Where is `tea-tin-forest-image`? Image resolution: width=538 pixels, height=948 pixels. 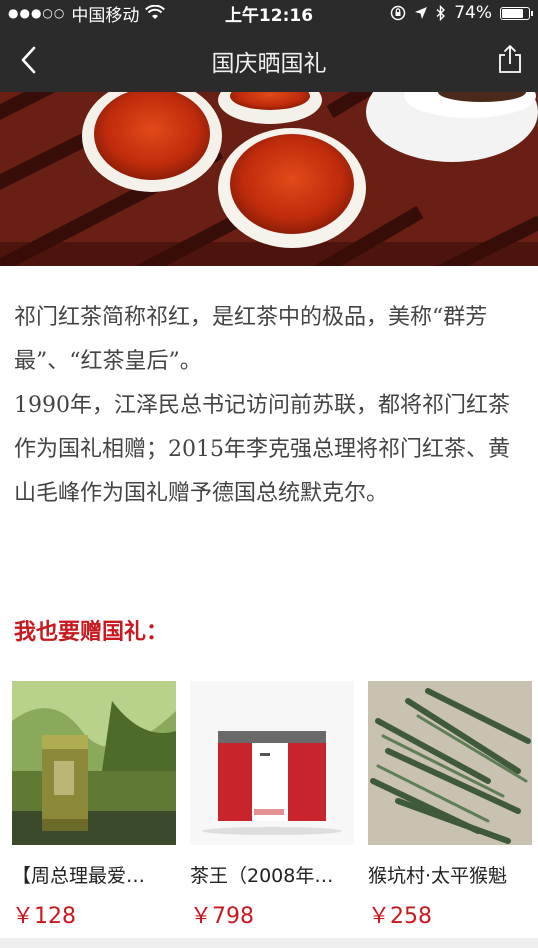 tea-tin-forest-image is located at coordinates (94, 763).